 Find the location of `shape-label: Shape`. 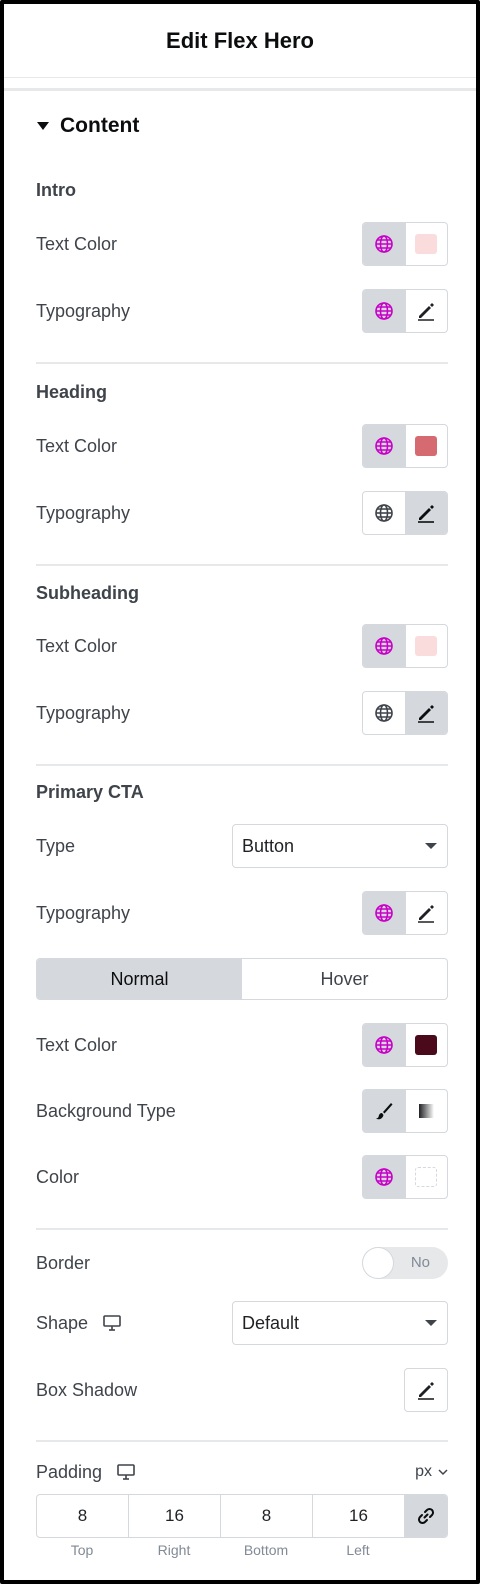

shape-label: Shape is located at coordinates (62, 1322).